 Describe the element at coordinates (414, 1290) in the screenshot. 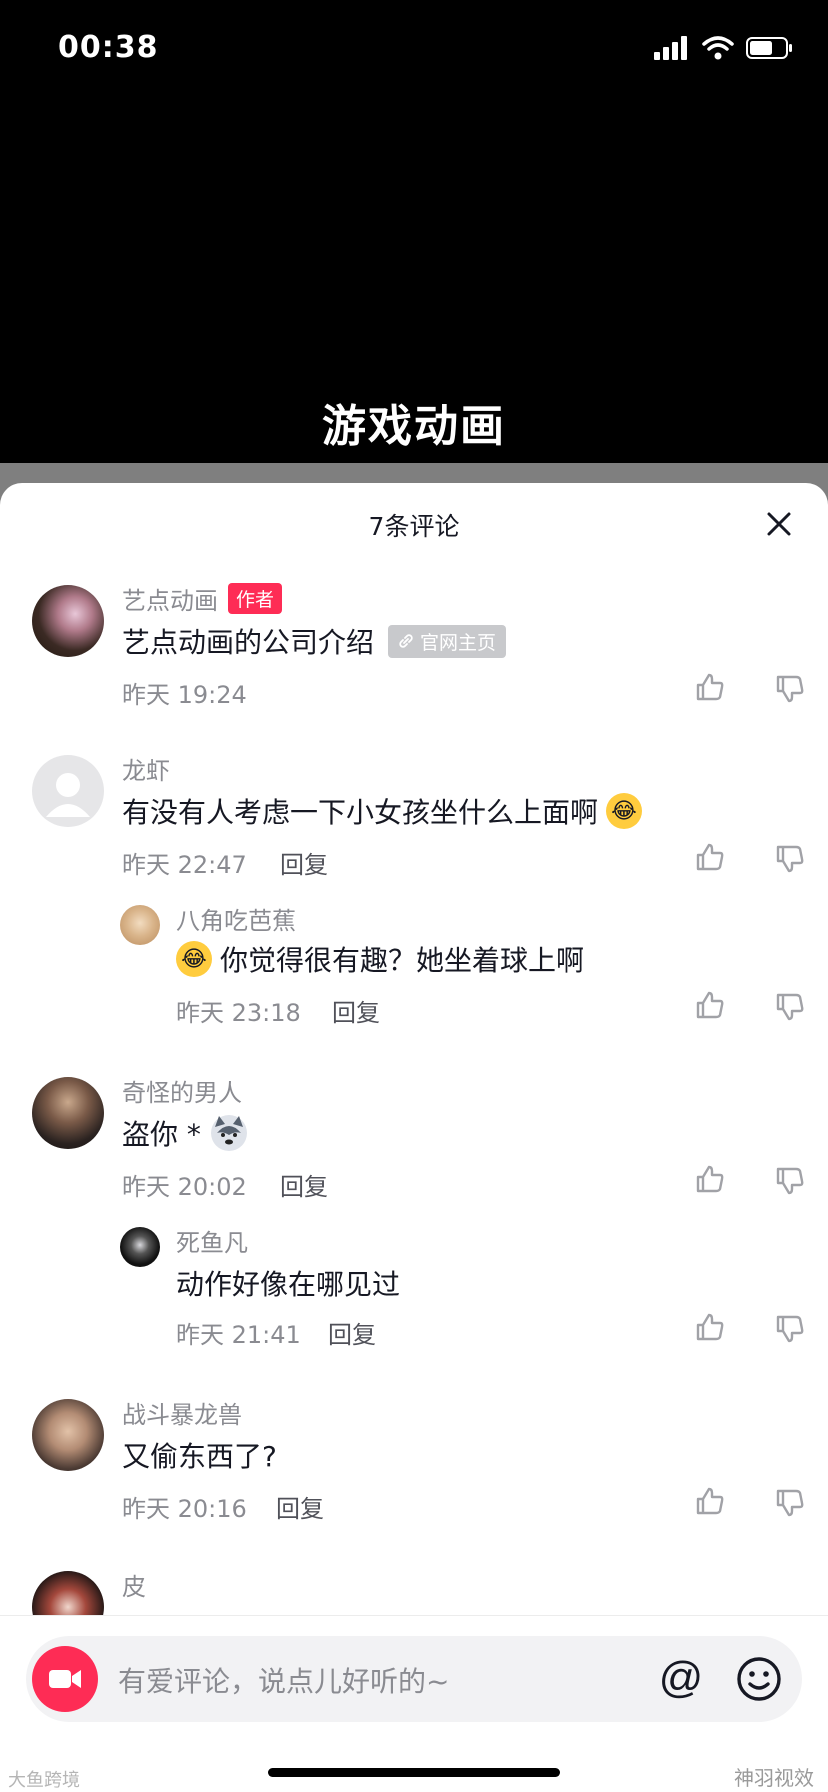

I see `reply-item: 死鱼凡 动作好像在哪见过 昨天 21:41 回复` at that location.